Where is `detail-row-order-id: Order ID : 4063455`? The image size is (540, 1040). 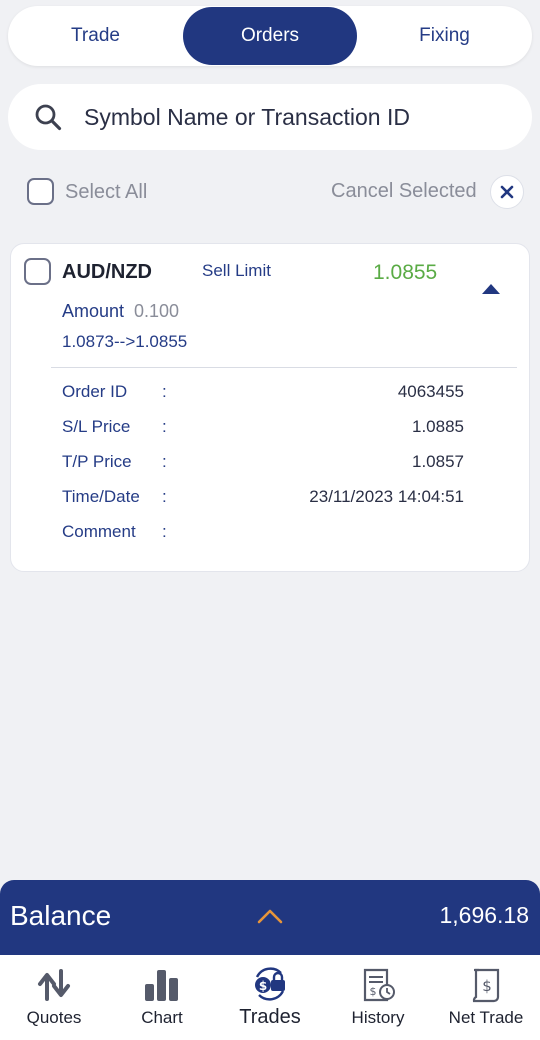
detail-row-order-id: Order ID : 4063455 is located at coordinates (271, 395).